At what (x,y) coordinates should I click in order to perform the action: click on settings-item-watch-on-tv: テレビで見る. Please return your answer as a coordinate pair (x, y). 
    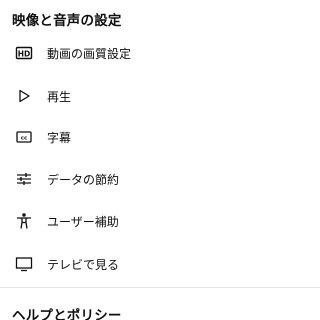
    Looking at the image, I should click on (160, 264).